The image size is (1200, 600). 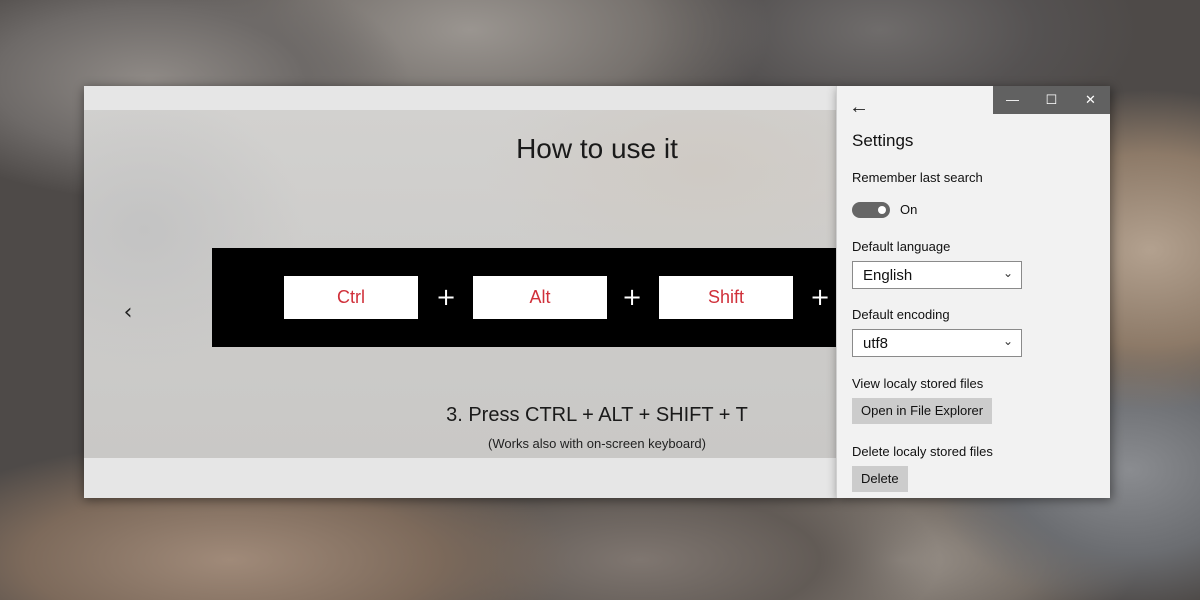 What do you see at coordinates (883, 140) in the screenshot?
I see `settings-heading: Settings` at bounding box center [883, 140].